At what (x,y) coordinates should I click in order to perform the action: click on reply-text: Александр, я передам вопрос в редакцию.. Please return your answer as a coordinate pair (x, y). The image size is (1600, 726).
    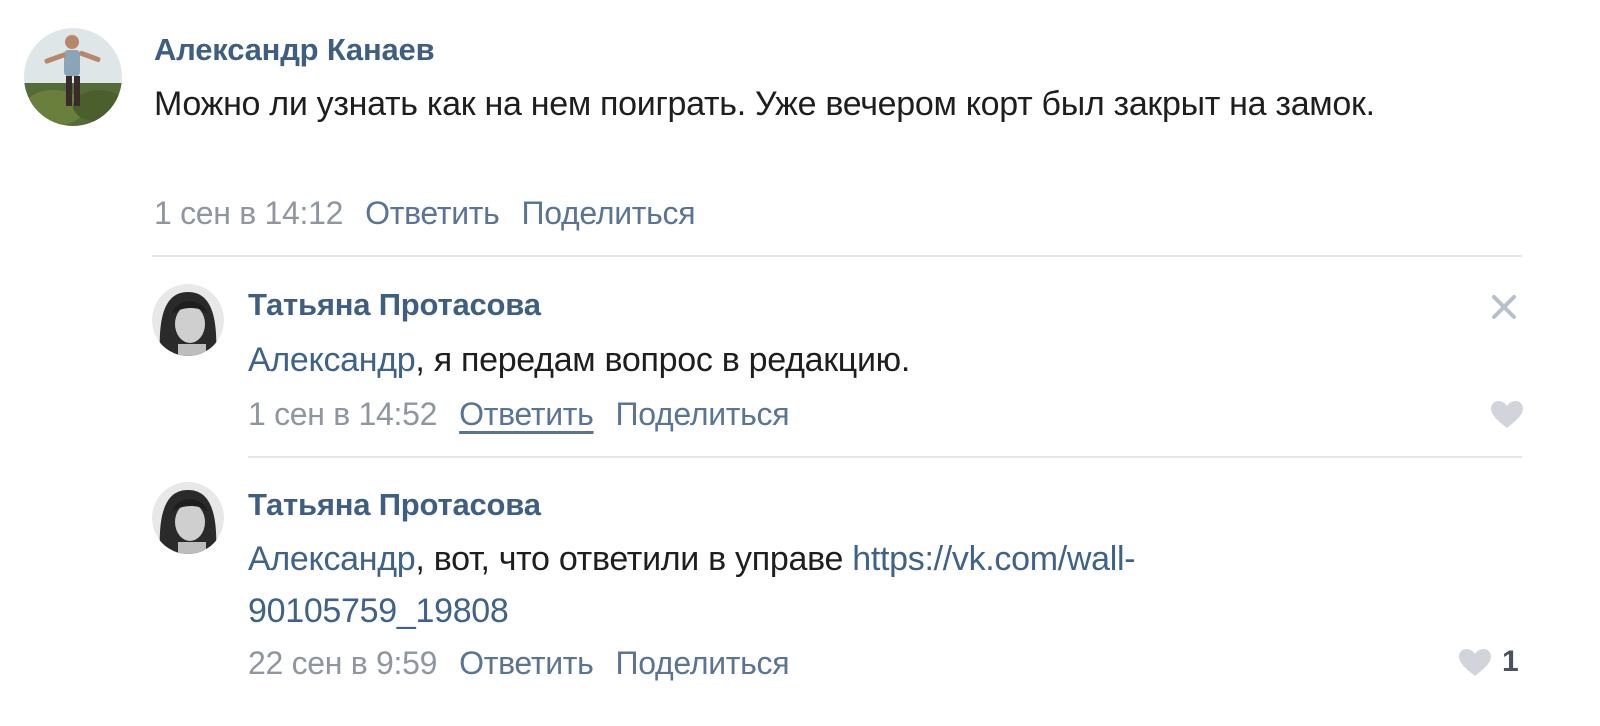
    Looking at the image, I should click on (848, 360).